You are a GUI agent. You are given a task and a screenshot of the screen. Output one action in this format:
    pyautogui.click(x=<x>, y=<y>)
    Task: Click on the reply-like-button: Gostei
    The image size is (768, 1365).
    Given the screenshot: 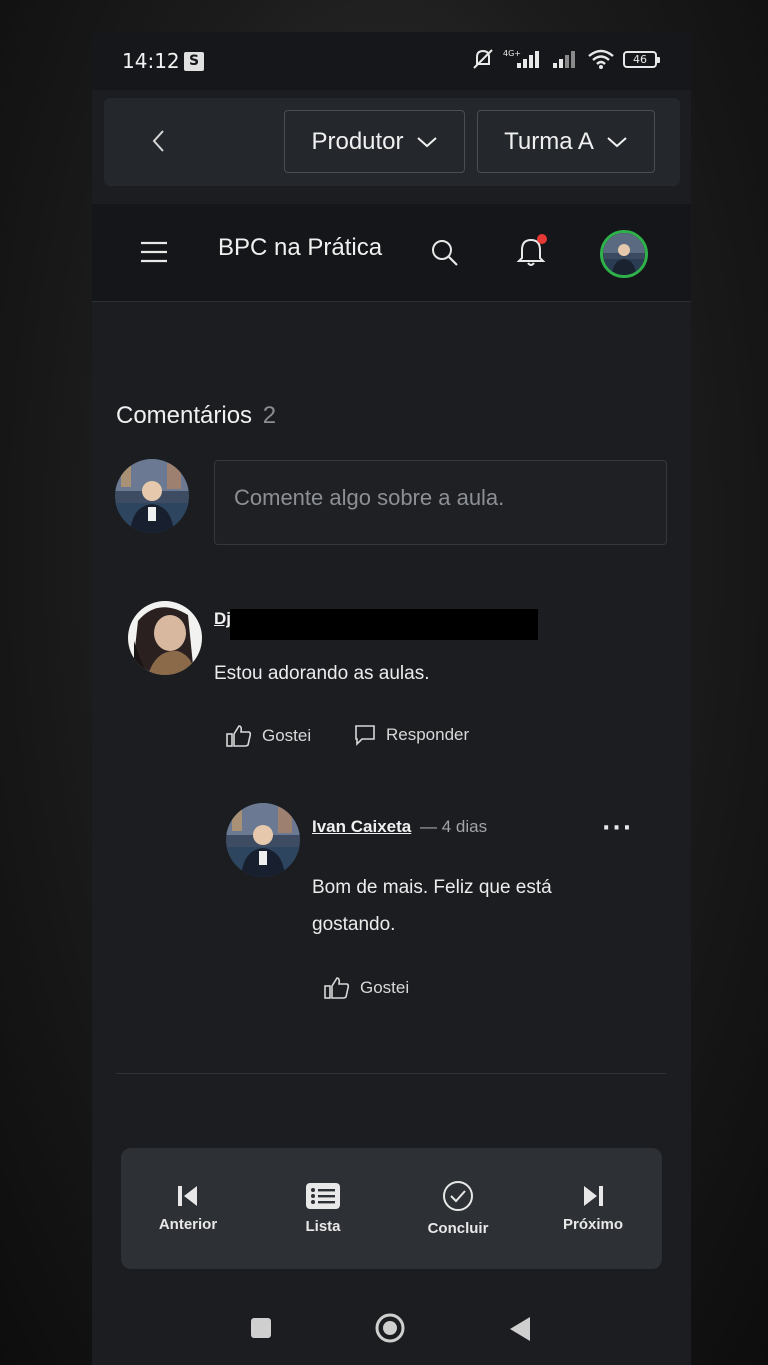 What is the action you would take?
    pyautogui.click(x=366, y=988)
    